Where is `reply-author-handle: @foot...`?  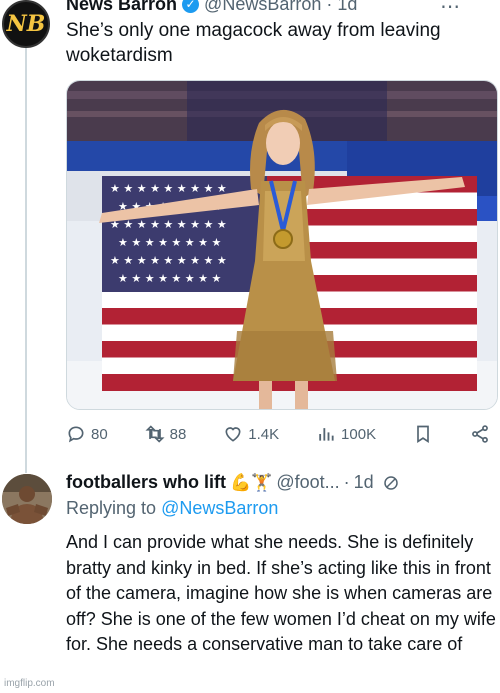 reply-author-handle: @foot... is located at coordinates (307, 482).